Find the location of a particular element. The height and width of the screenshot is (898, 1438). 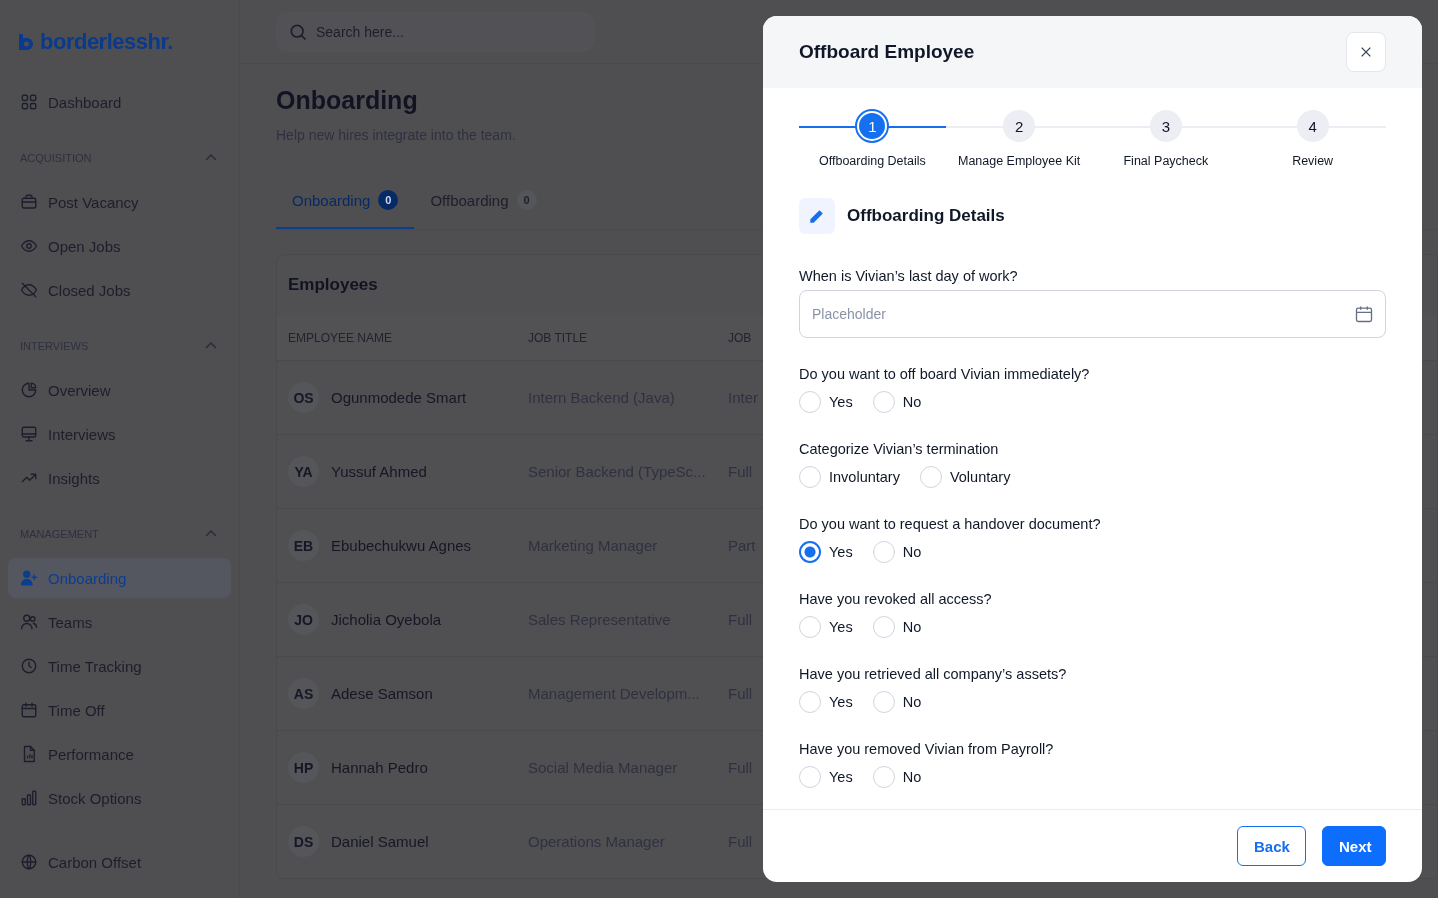

avatar: YA is located at coordinates (303, 471).